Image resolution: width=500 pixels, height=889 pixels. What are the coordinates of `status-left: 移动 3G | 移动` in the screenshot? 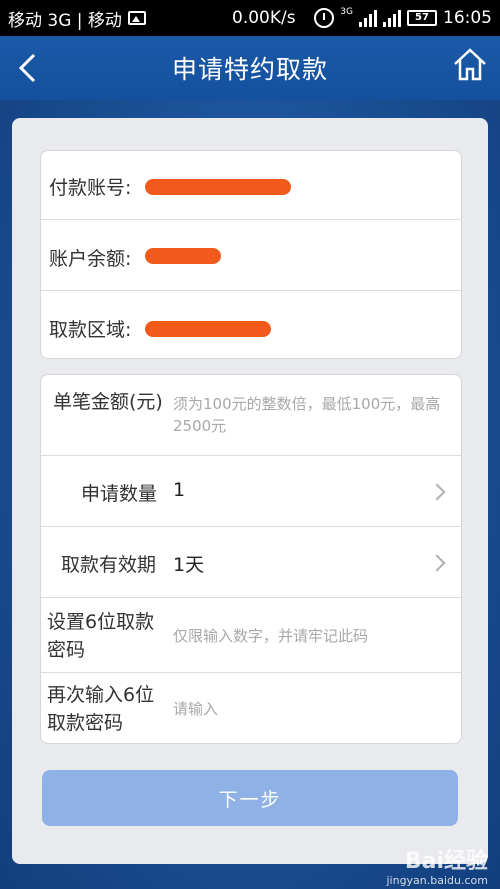 It's located at (77, 18).